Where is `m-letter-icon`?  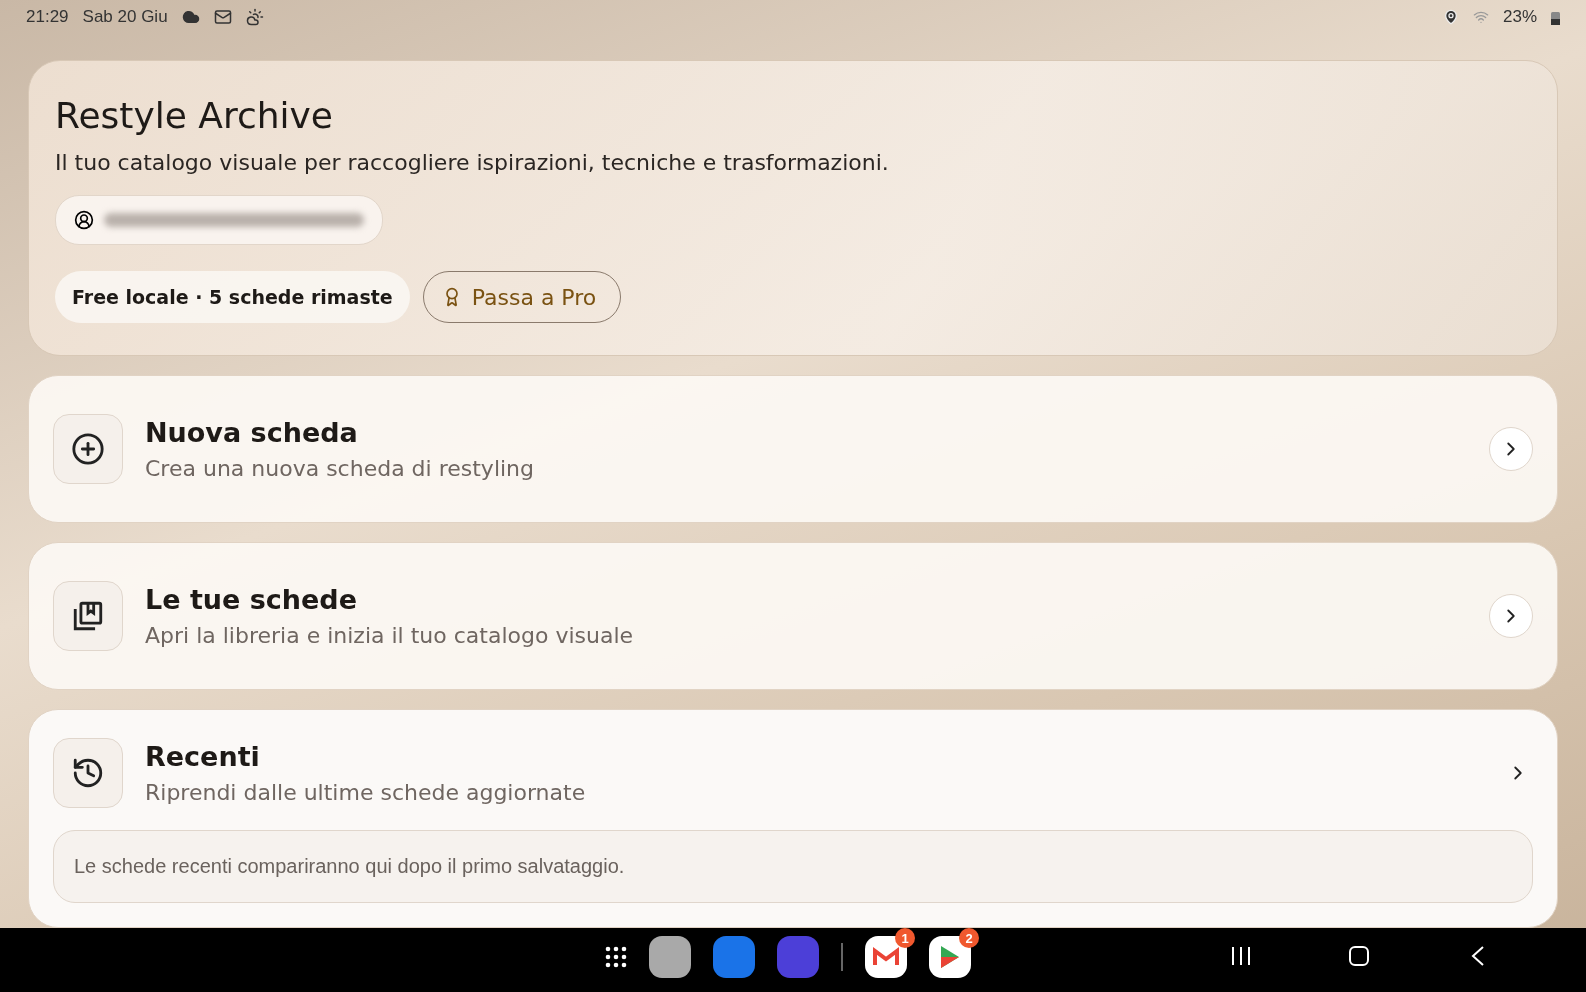
m-letter-icon is located at coordinates (886, 957).